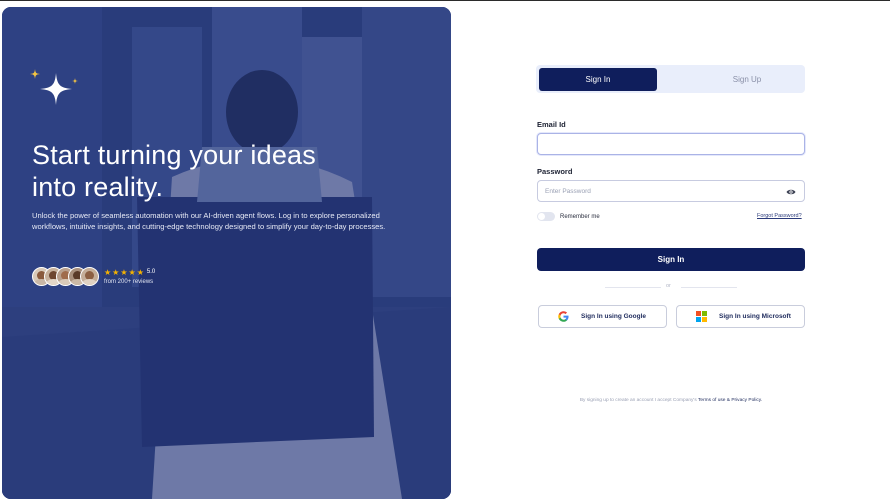  I want to click on reviews-count: from 200+ reviews, so click(129, 281).